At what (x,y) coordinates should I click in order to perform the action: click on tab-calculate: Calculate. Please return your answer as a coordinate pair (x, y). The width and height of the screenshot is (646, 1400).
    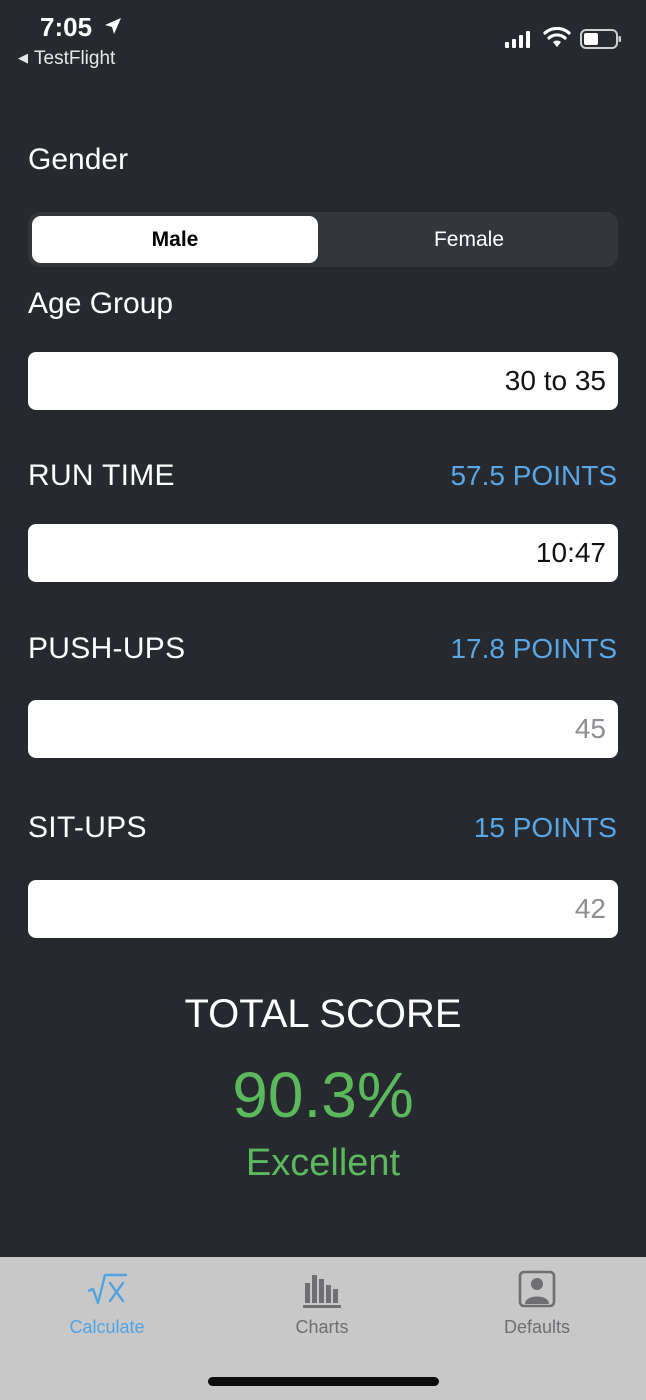
    Looking at the image, I should click on (107, 1302).